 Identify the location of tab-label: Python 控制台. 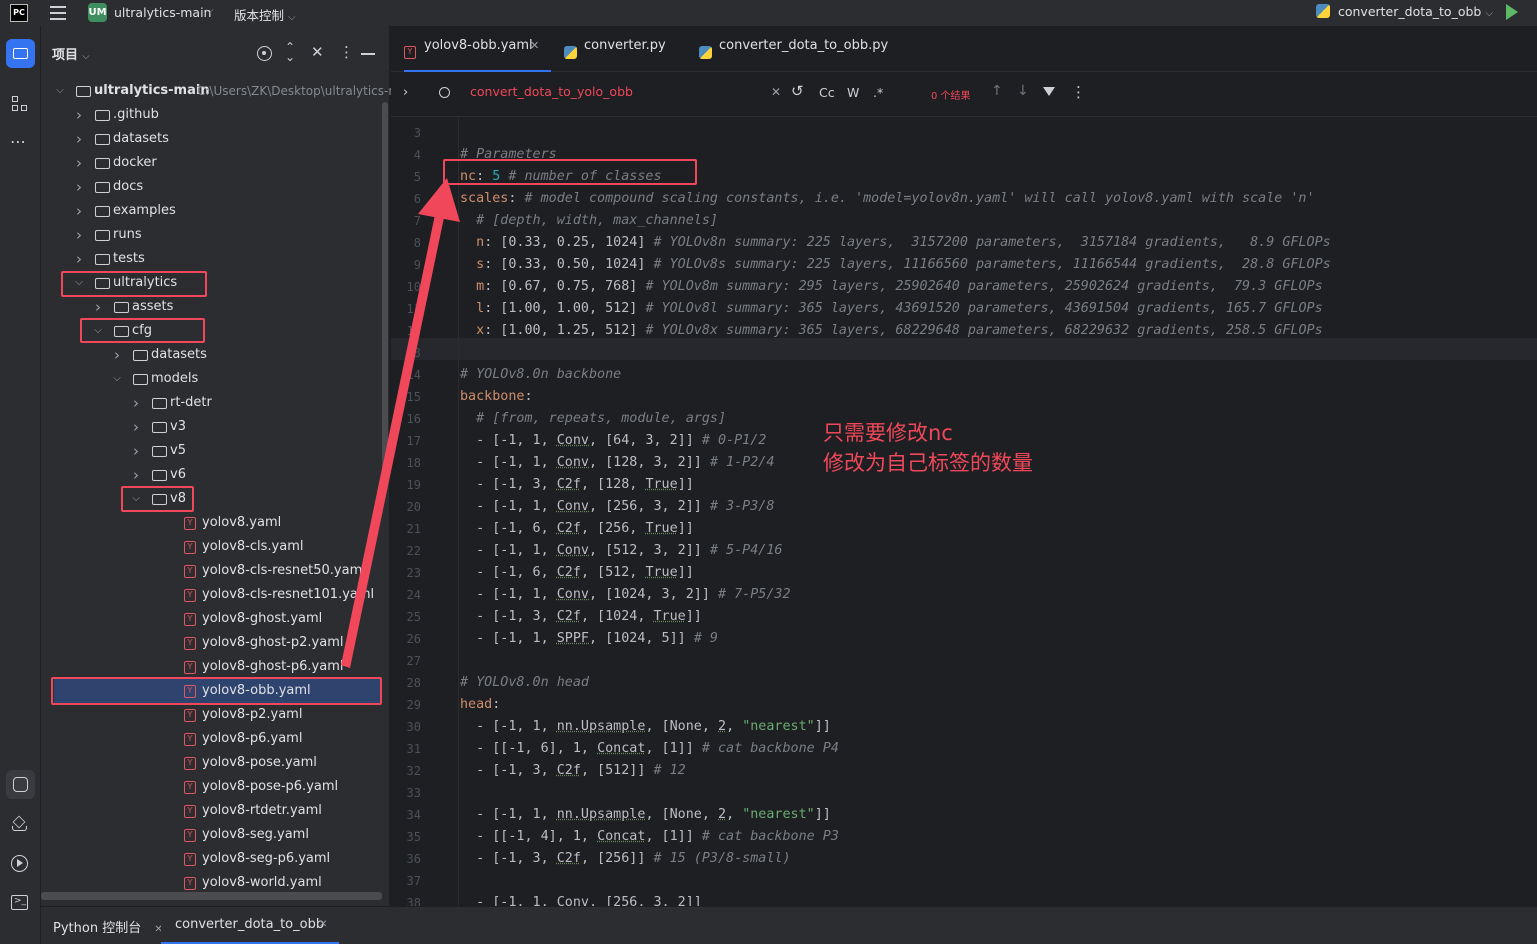
(97, 928).